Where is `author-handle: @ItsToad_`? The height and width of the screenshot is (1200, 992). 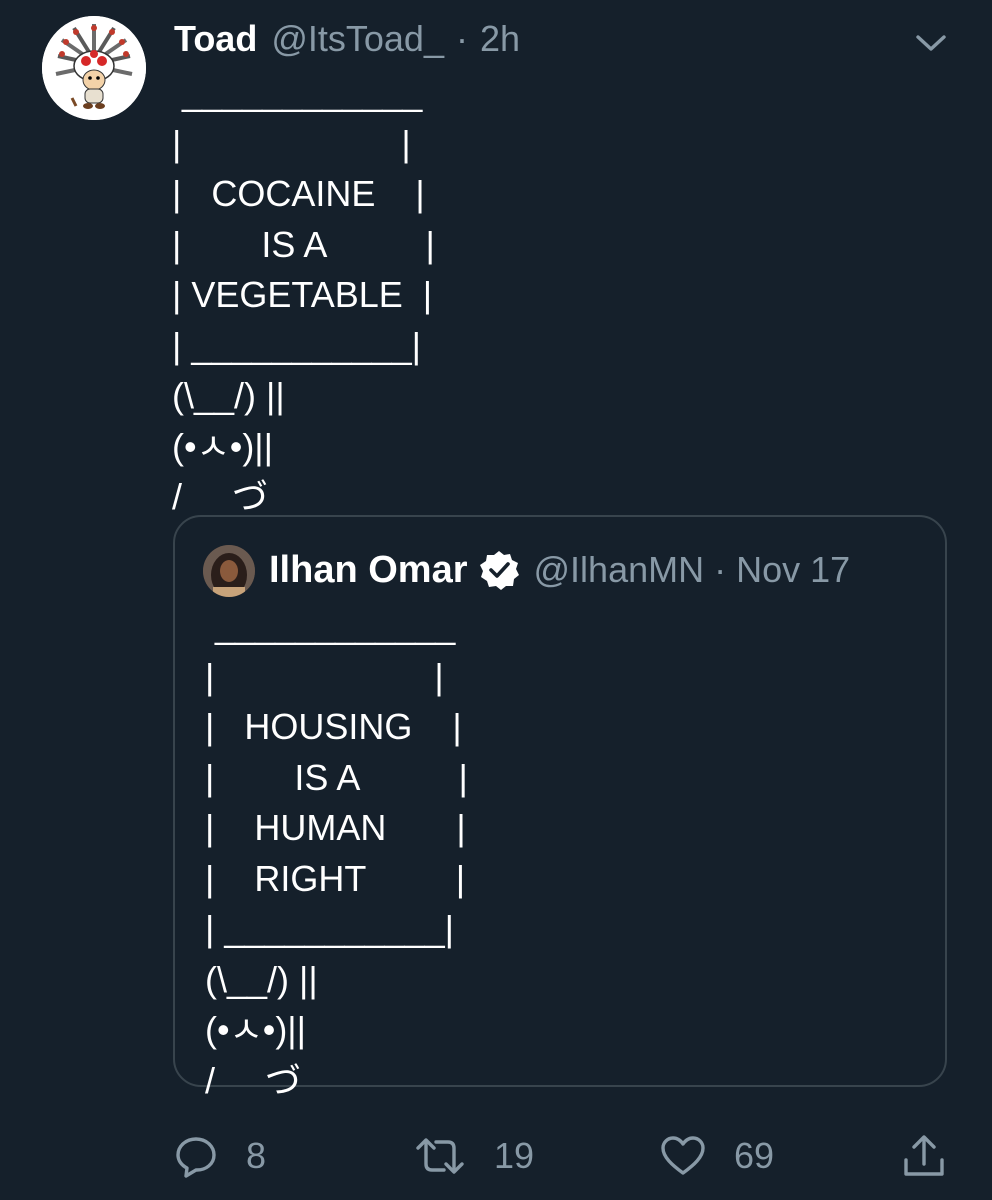 author-handle: @ItsToad_ is located at coordinates (357, 39).